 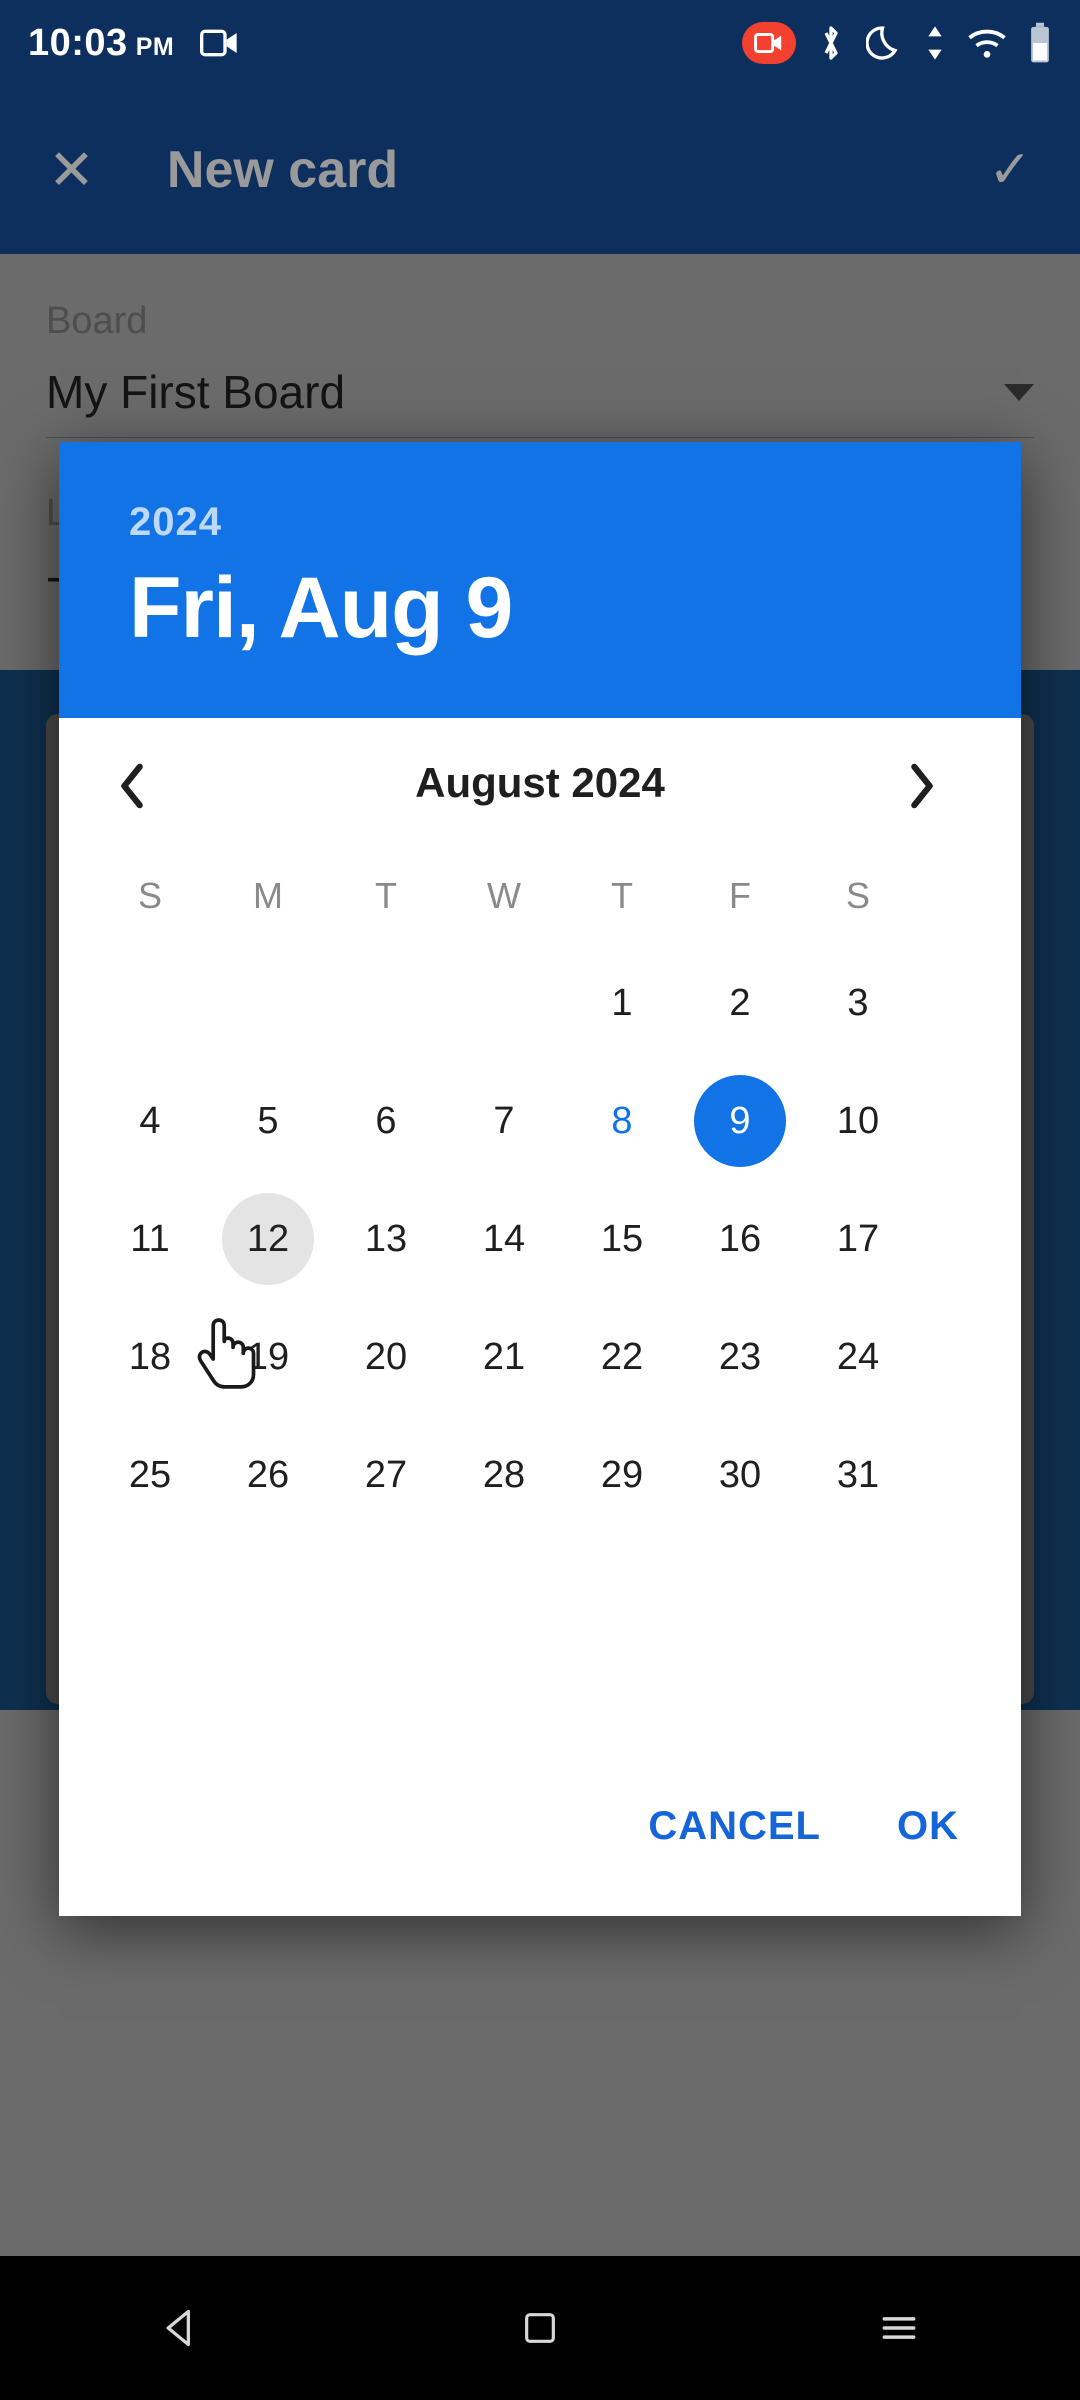 I want to click on chevron-down-icon, so click(x=1019, y=392).